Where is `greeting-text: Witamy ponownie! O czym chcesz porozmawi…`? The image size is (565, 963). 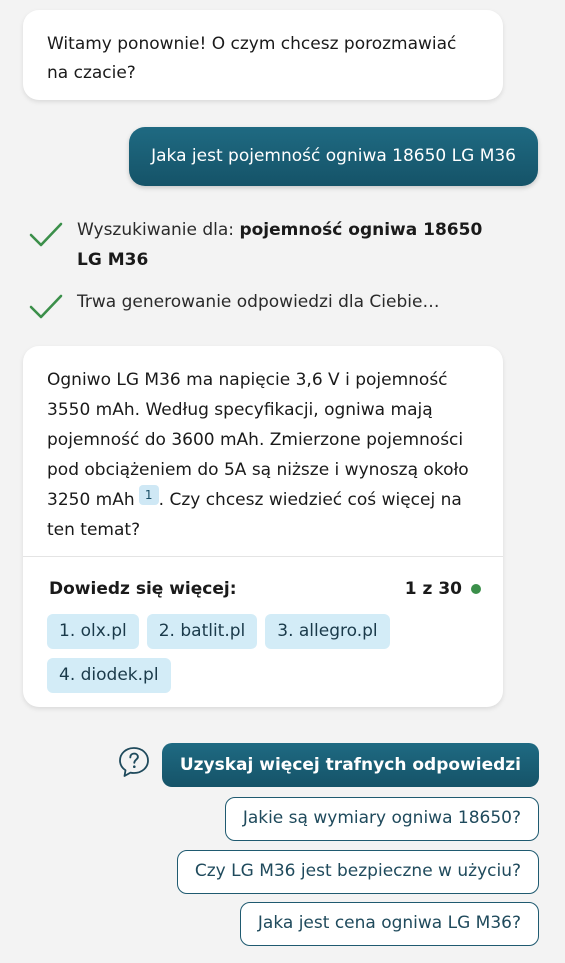
greeting-text: Witamy ponownie! O czym chcesz porozmawi… is located at coordinates (252, 58).